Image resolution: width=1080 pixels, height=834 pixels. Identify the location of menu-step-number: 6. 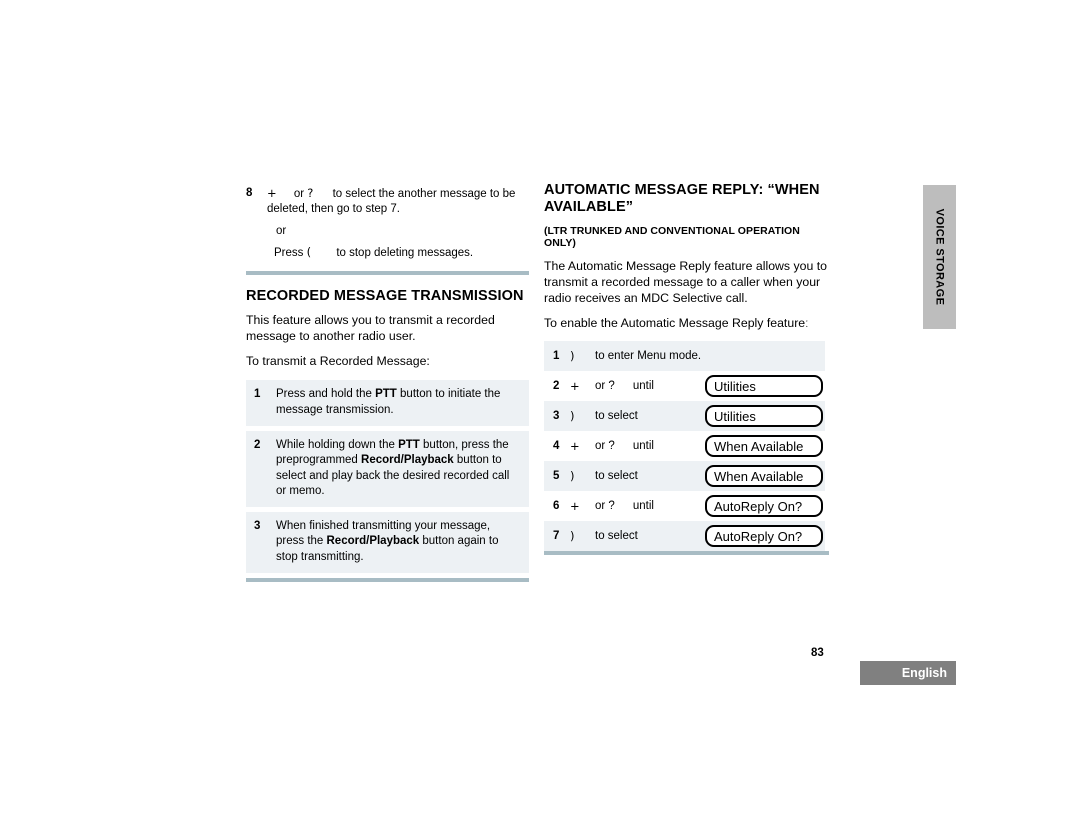
(556, 506).